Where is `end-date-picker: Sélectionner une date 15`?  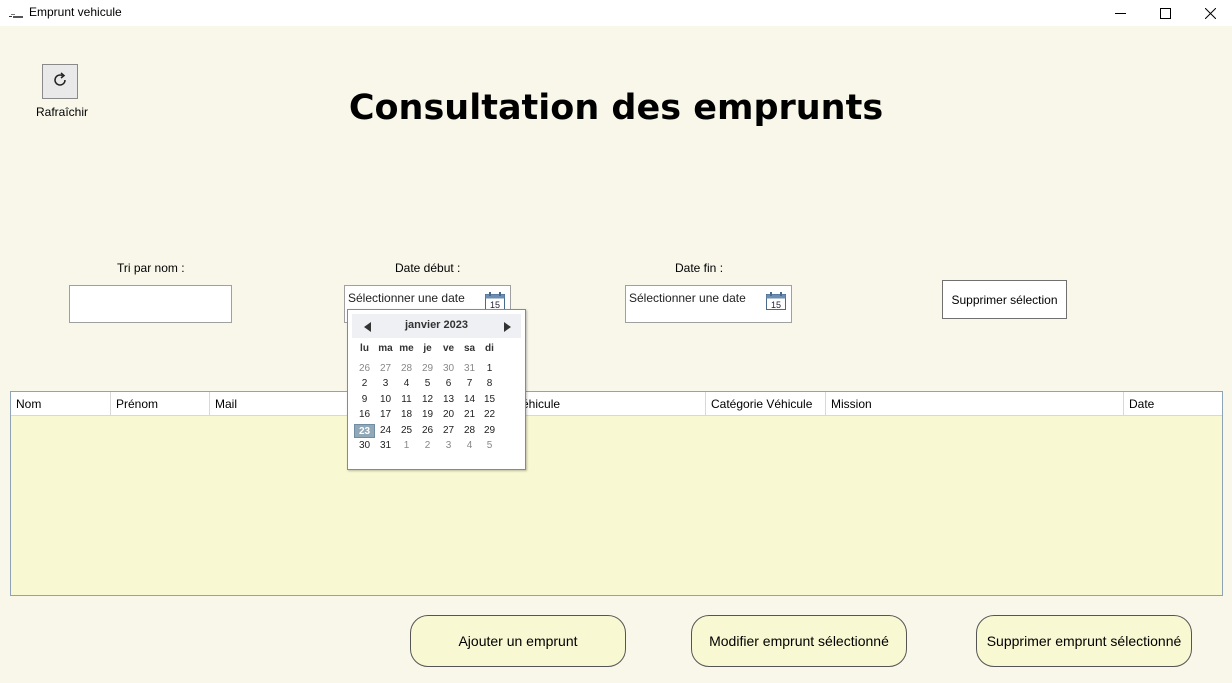 end-date-picker: Sélectionner une date 15 is located at coordinates (708, 304).